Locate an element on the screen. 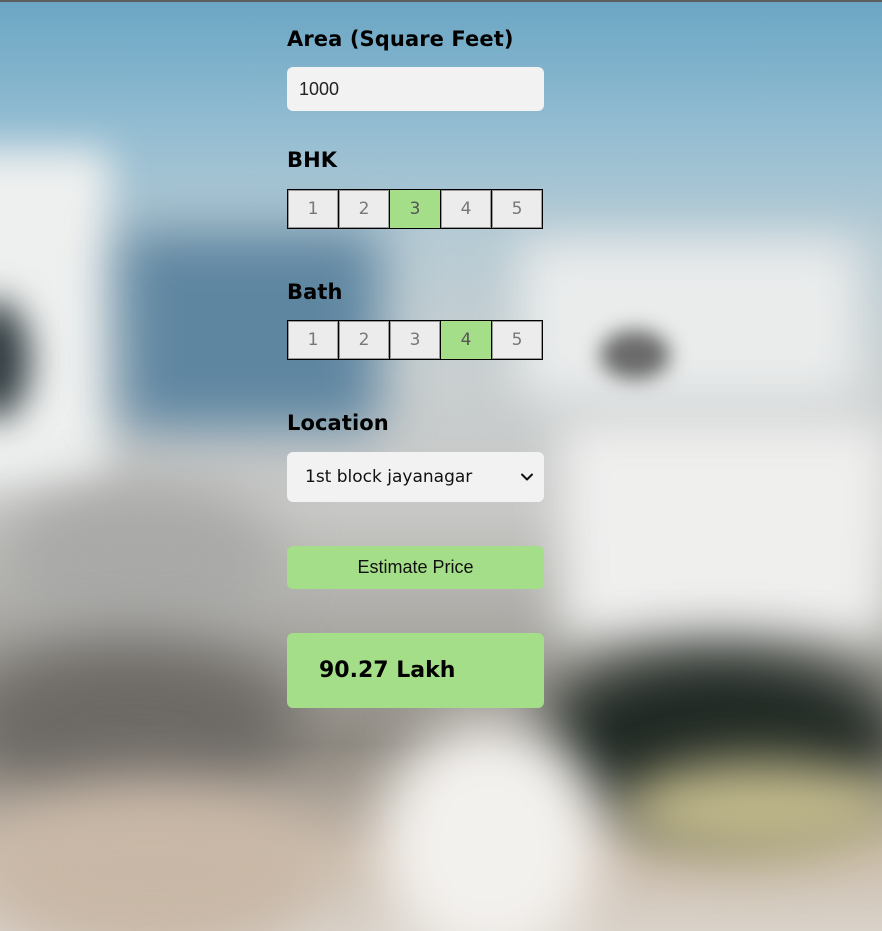  bath-option-3: 3 is located at coordinates (415, 340).